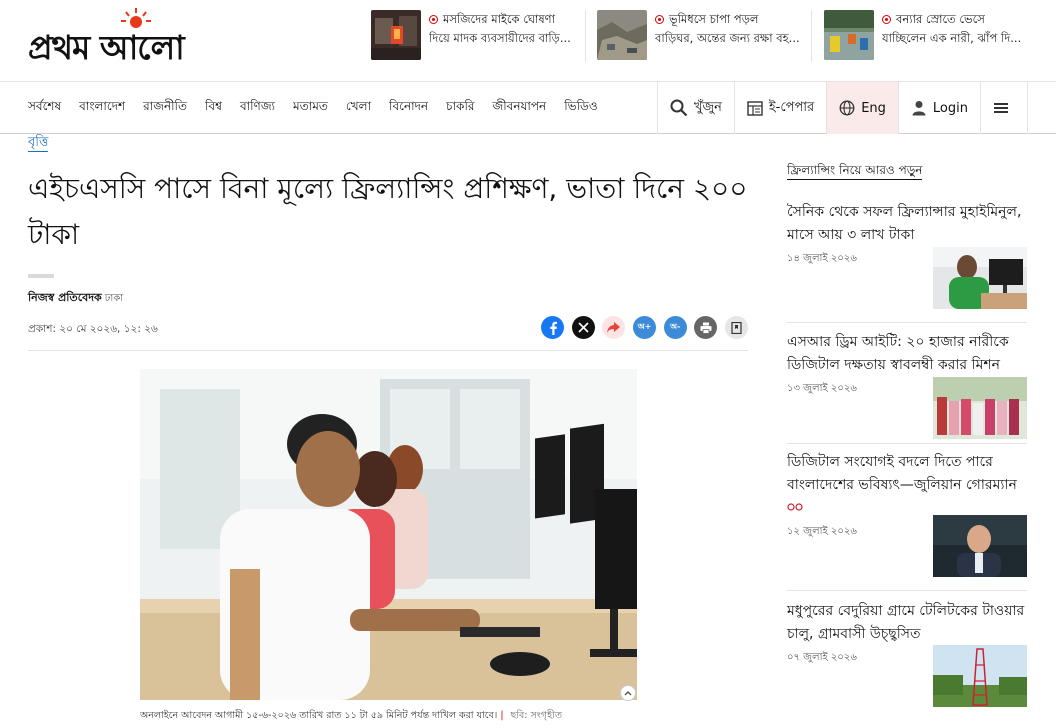 The height and width of the screenshot is (728, 1056). Describe the element at coordinates (847, 108) in the screenshot. I see `globe-icon` at that location.